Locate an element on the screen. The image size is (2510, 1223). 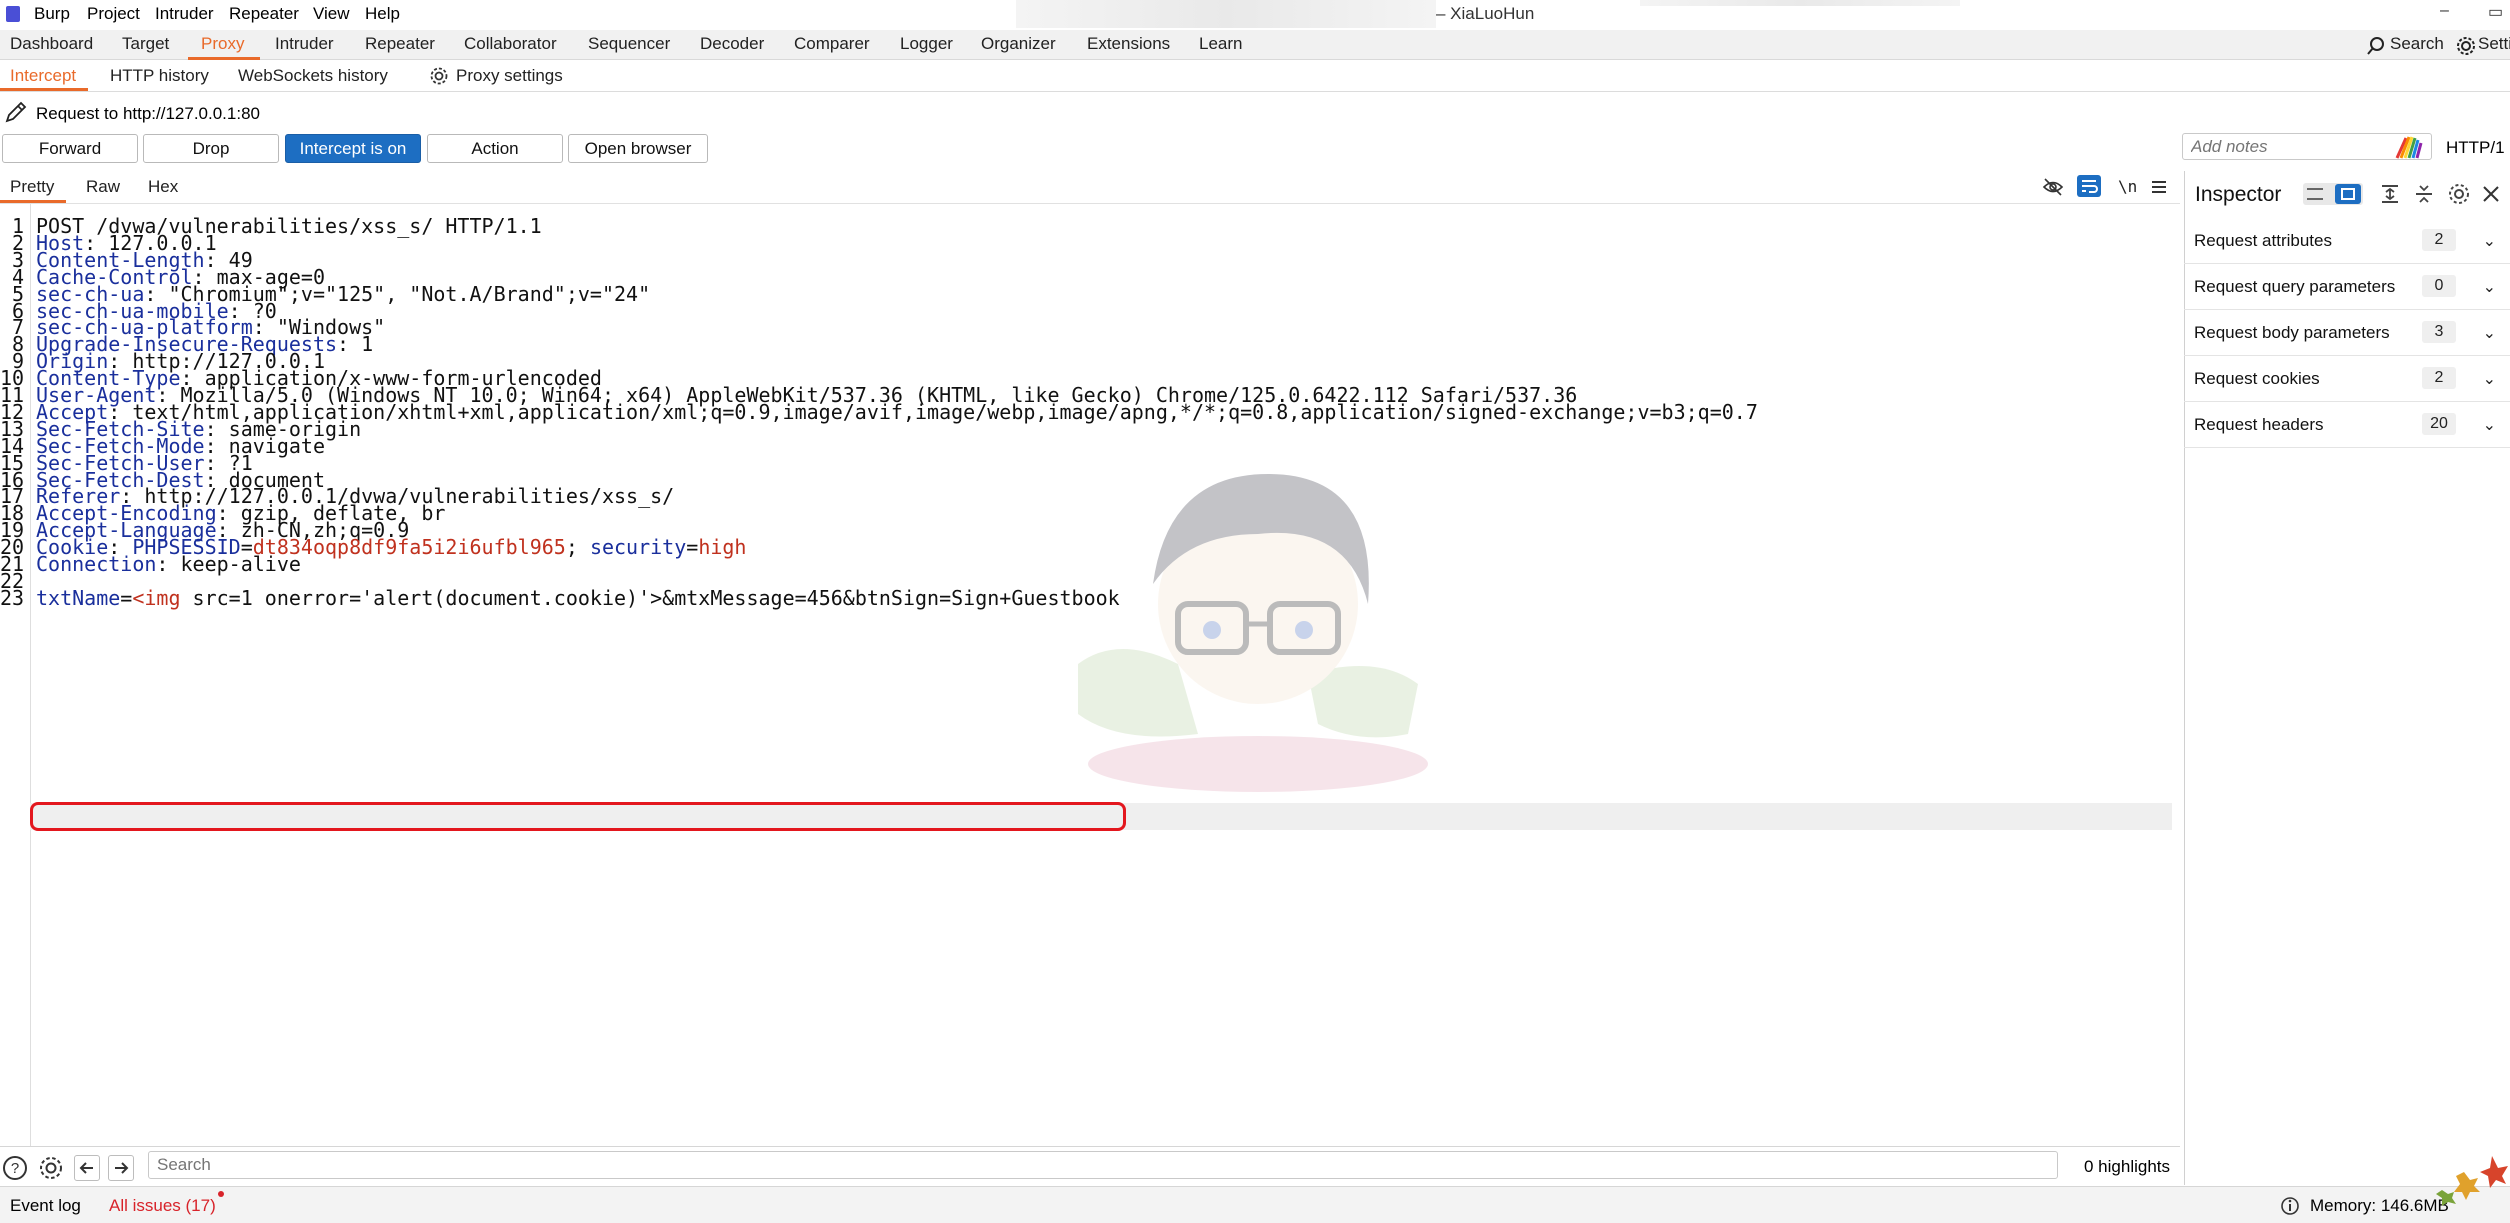
message-editor-tabs: Pretty Raw Hex \n is located at coordinates (1090, 187).